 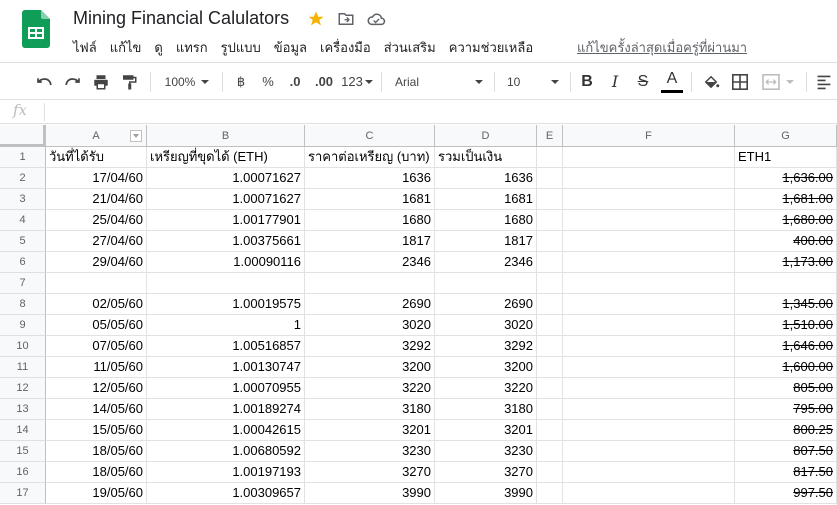 I want to click on cell-a14: 15/05/60, so click(x=96, y=430).